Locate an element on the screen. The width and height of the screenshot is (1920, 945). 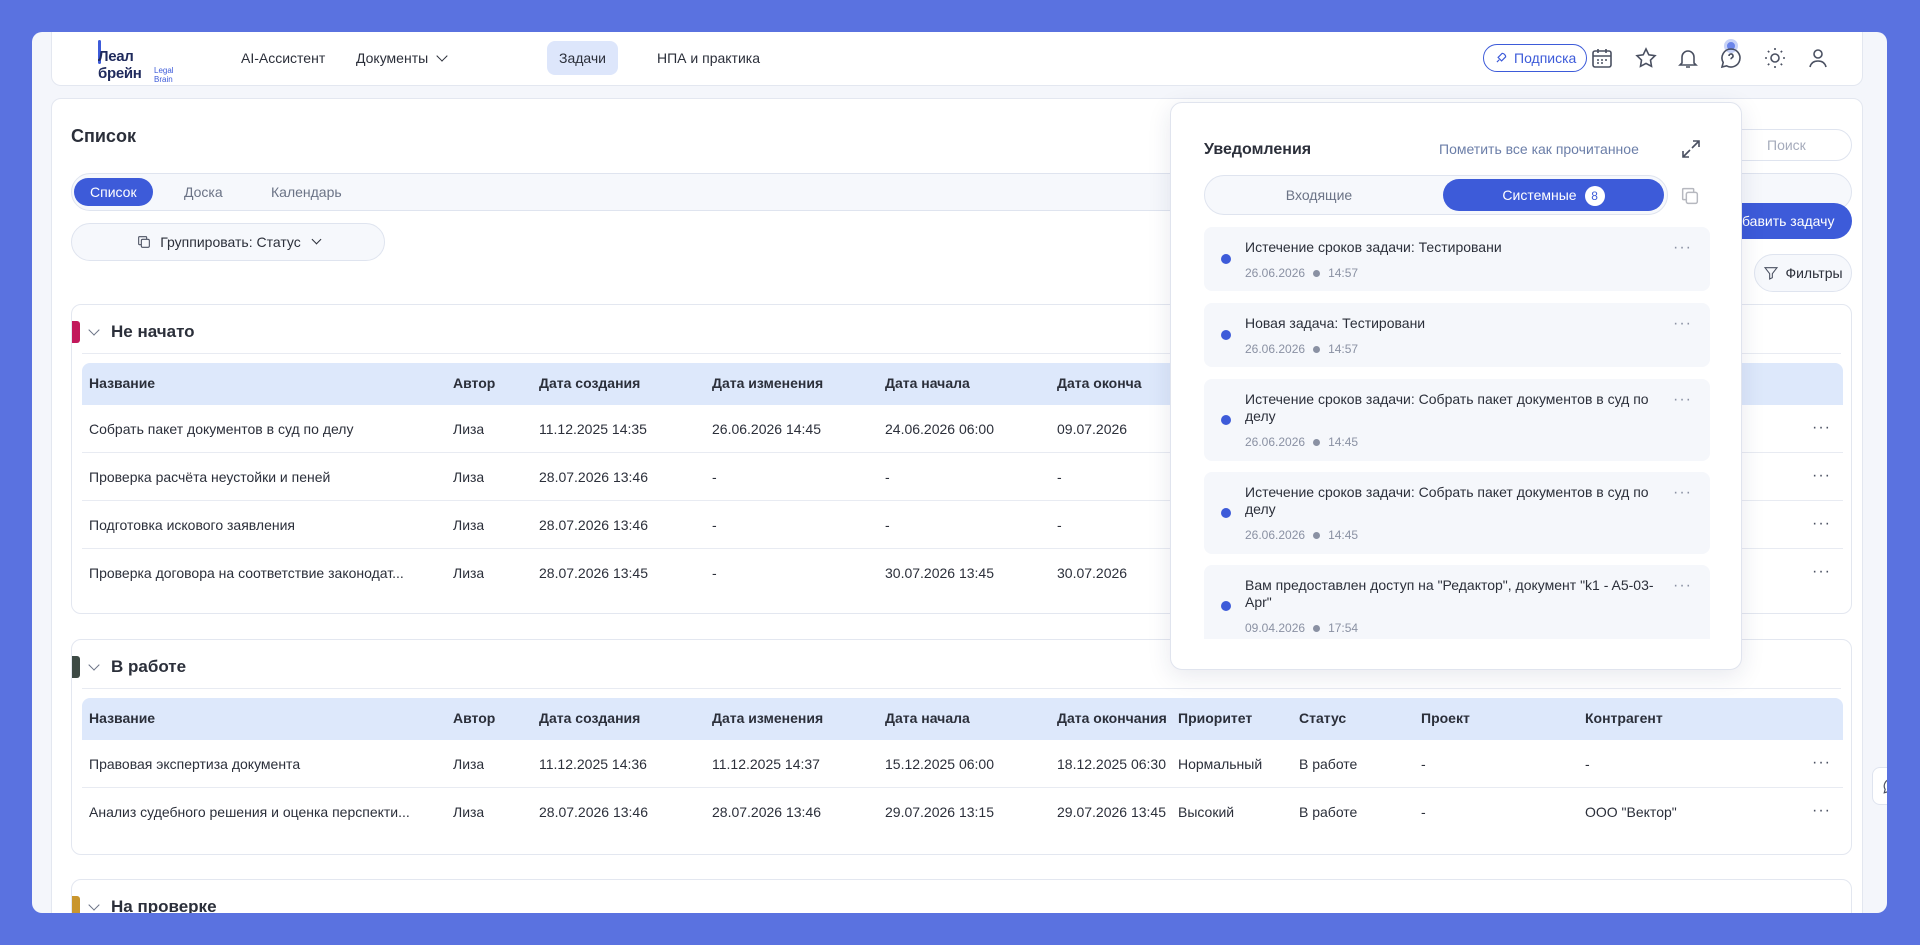
bell-icon is located at coordinates (1688, 58).